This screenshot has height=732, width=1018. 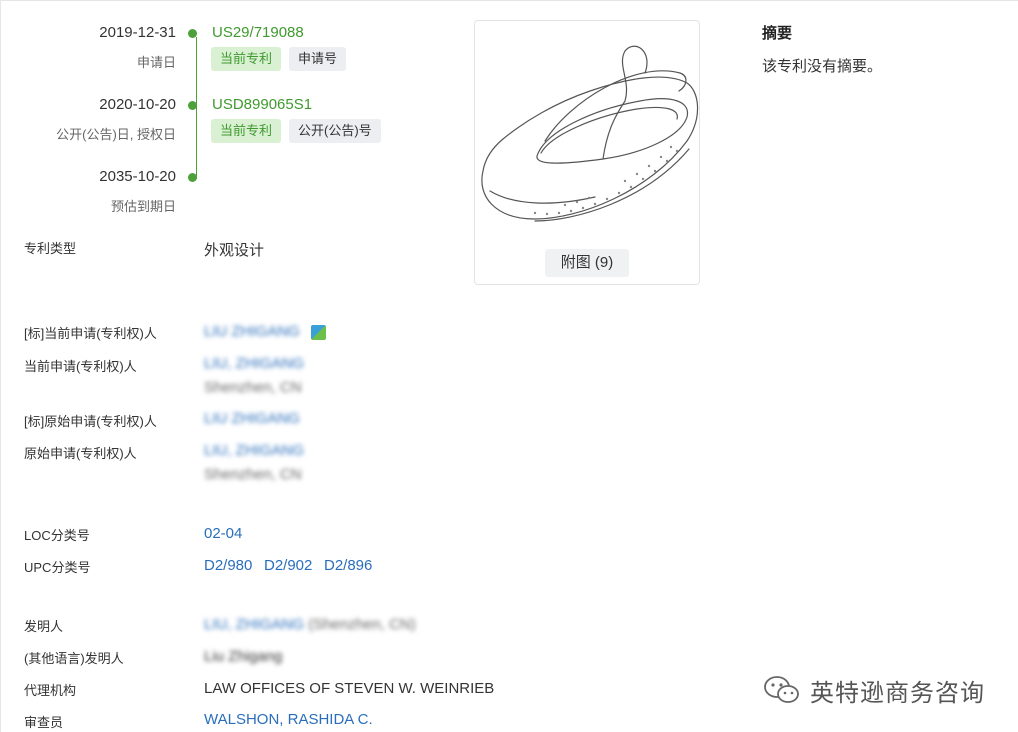 I want to click on examiner-link: WALSHON, RASHIDA C., so click(x=288, y=719).